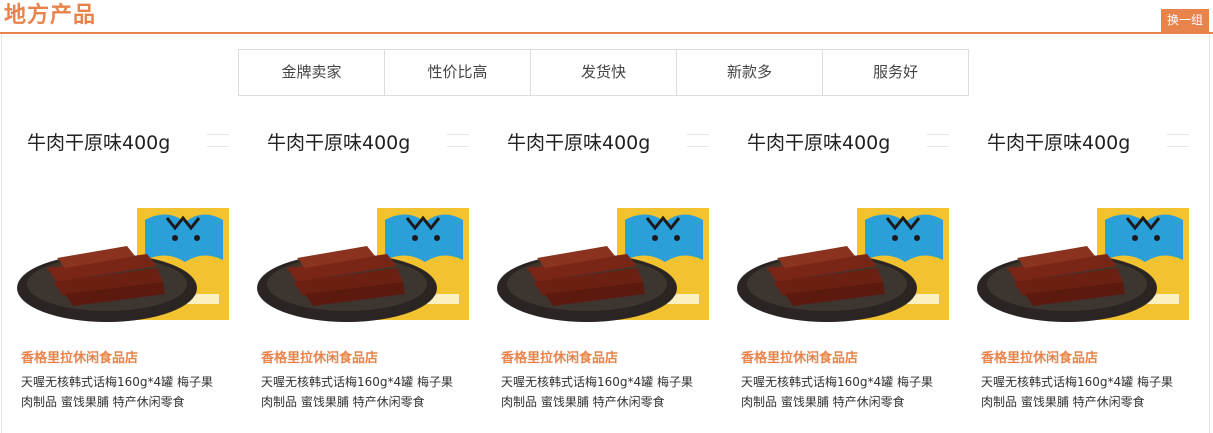  What do you see at coordinates (606, 17) in the screenshot?
I see `section-header: 地方产品 换一组` at bounding box center [606, 17].